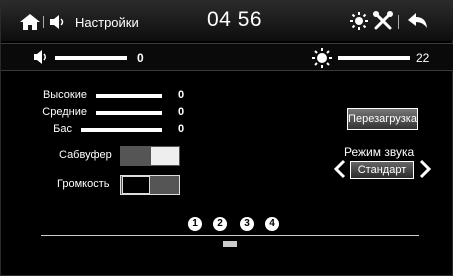  I want to click on chevron-right-icon, so click(425, 169).